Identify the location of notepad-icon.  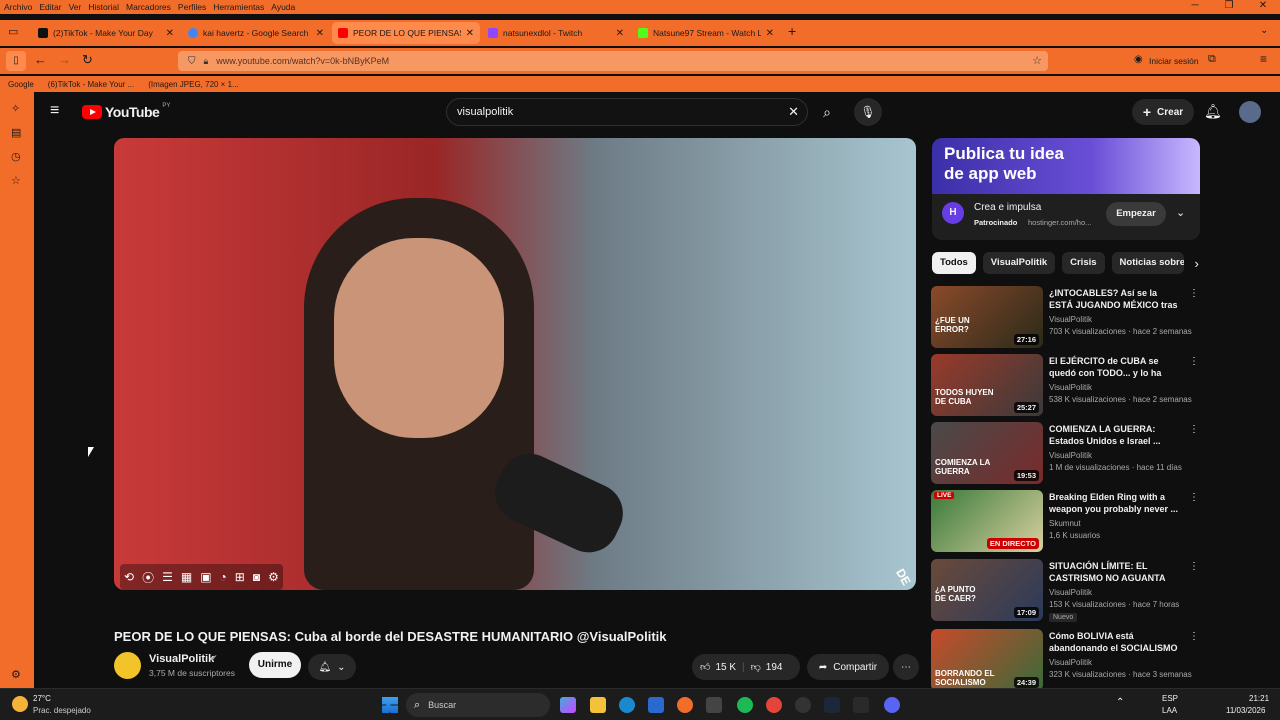
(714, 705).